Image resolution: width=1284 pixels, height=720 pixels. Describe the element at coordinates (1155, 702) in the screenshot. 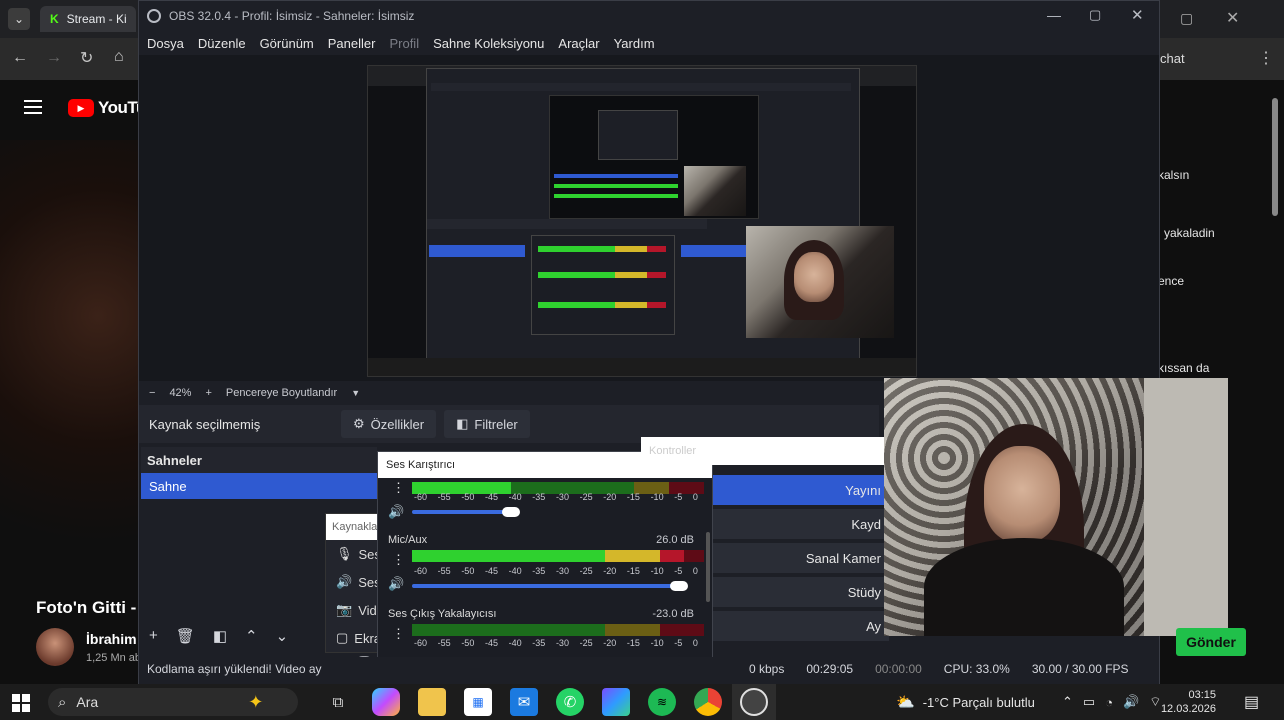

I see `wifi-icon: ⌔` at that location.